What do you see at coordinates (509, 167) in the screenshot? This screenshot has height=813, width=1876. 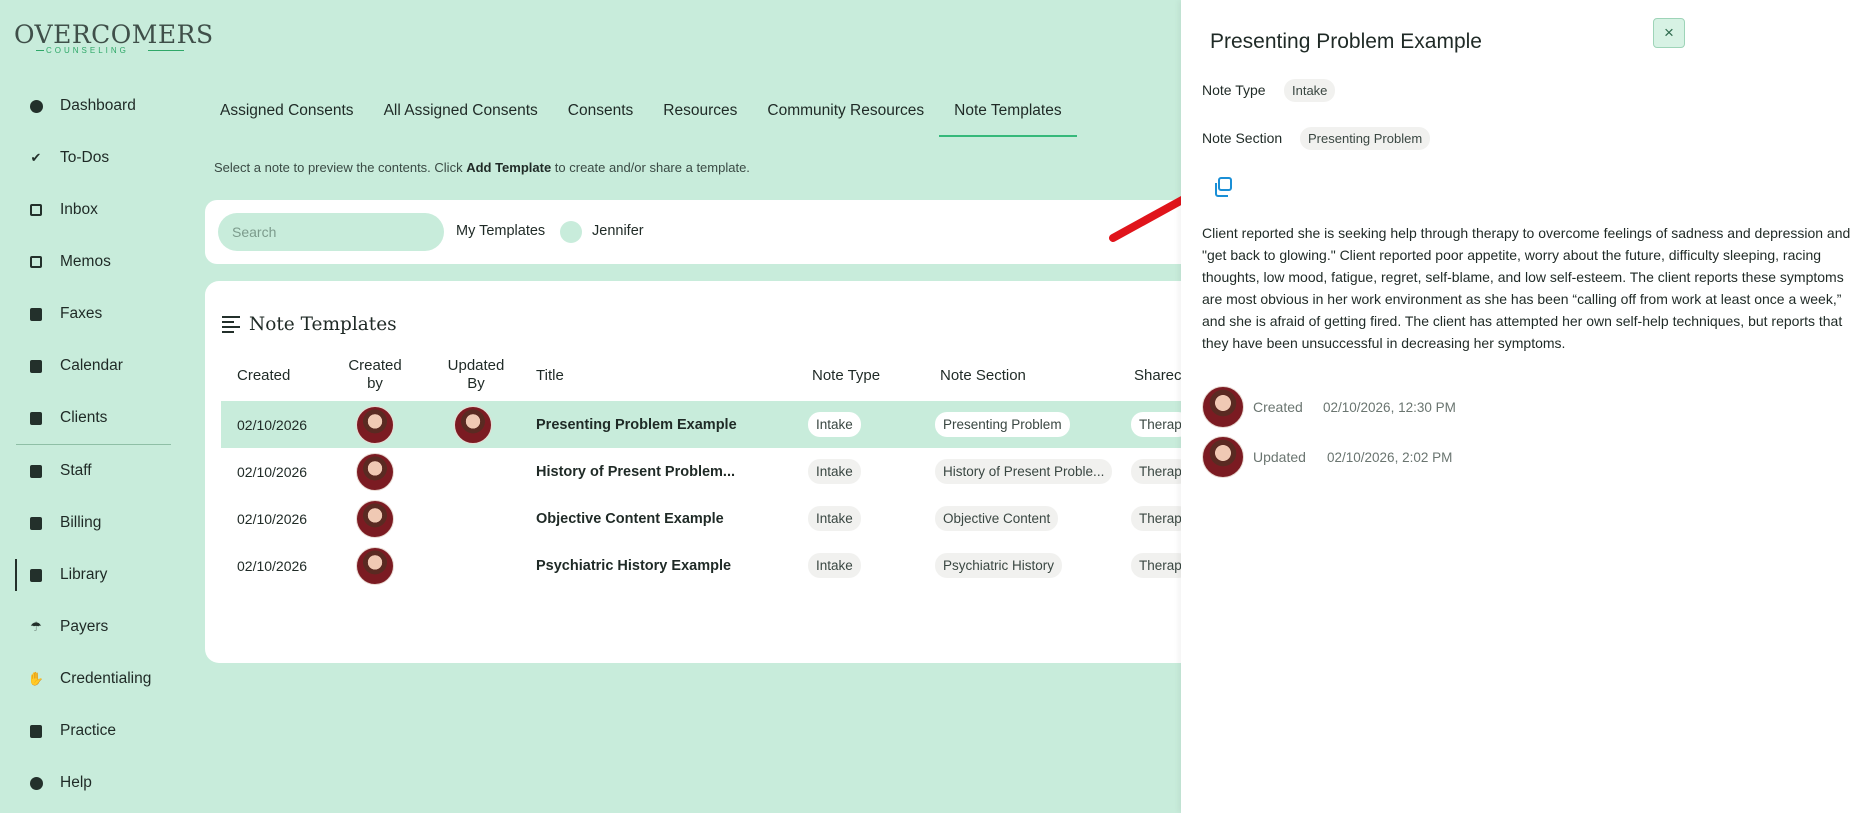 I see `add-template-text: Add Template` at bounding box center [509, 167].